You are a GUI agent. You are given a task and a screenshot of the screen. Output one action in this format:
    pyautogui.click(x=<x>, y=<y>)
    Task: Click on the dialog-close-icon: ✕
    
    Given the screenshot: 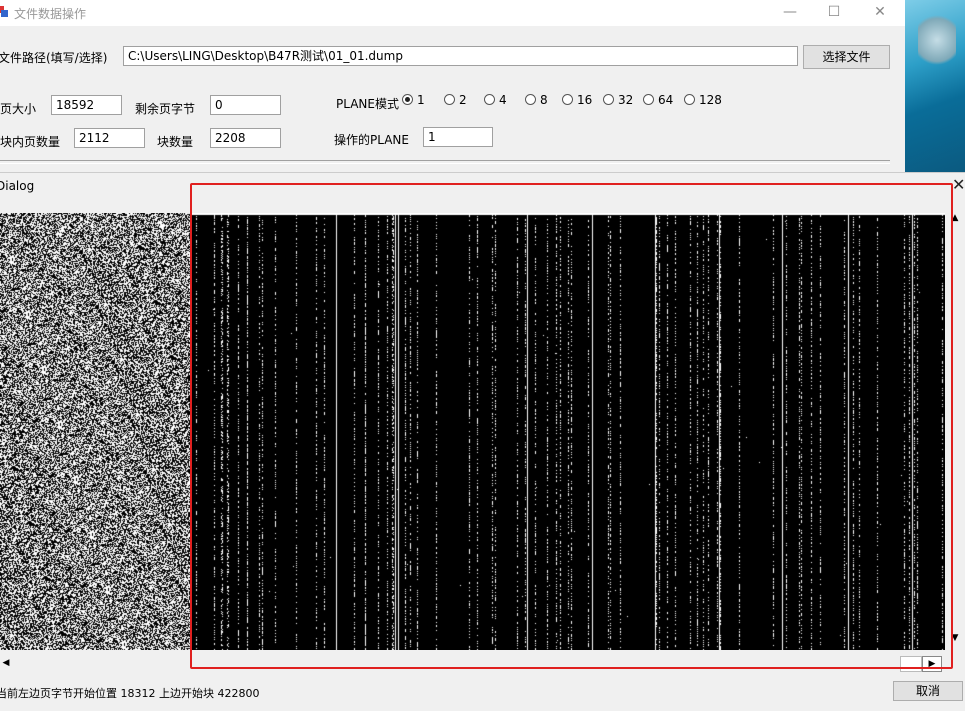 What is the action you would take?
    pyautogui.click(x=958, y=184)
    